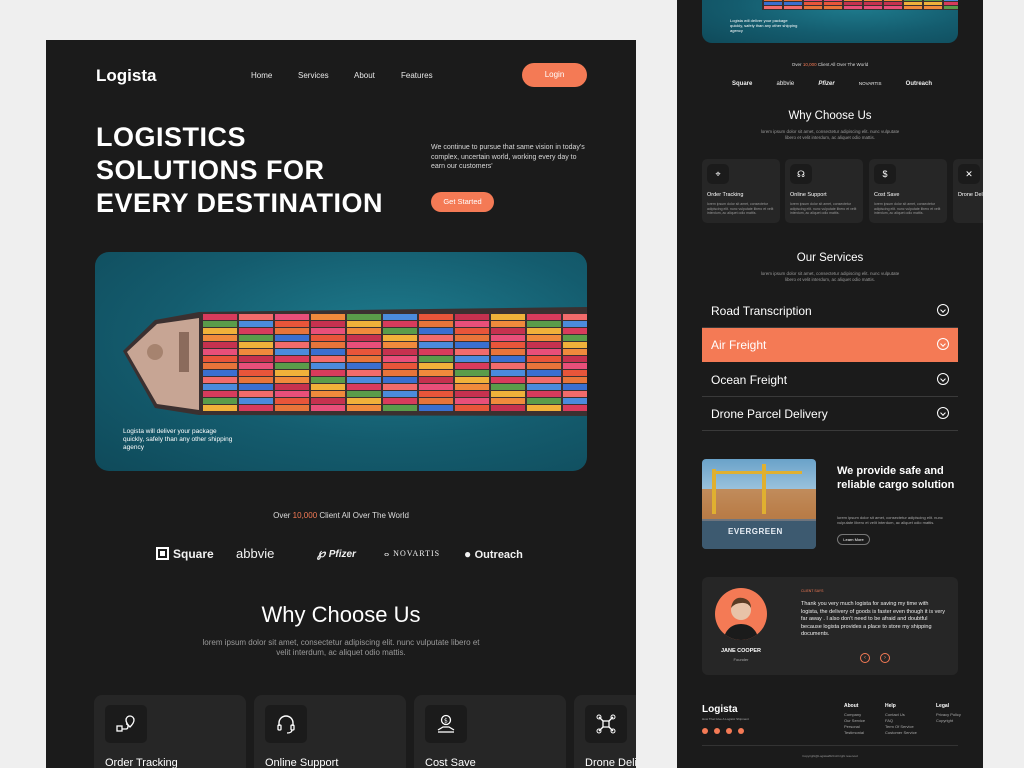 Image resolution: width=1024 pixels, height=768 pixels. What do you see at coordinates (943, 379) in the screenshot?
I see `chevron-down-icon` at bounding box center [943, 379].